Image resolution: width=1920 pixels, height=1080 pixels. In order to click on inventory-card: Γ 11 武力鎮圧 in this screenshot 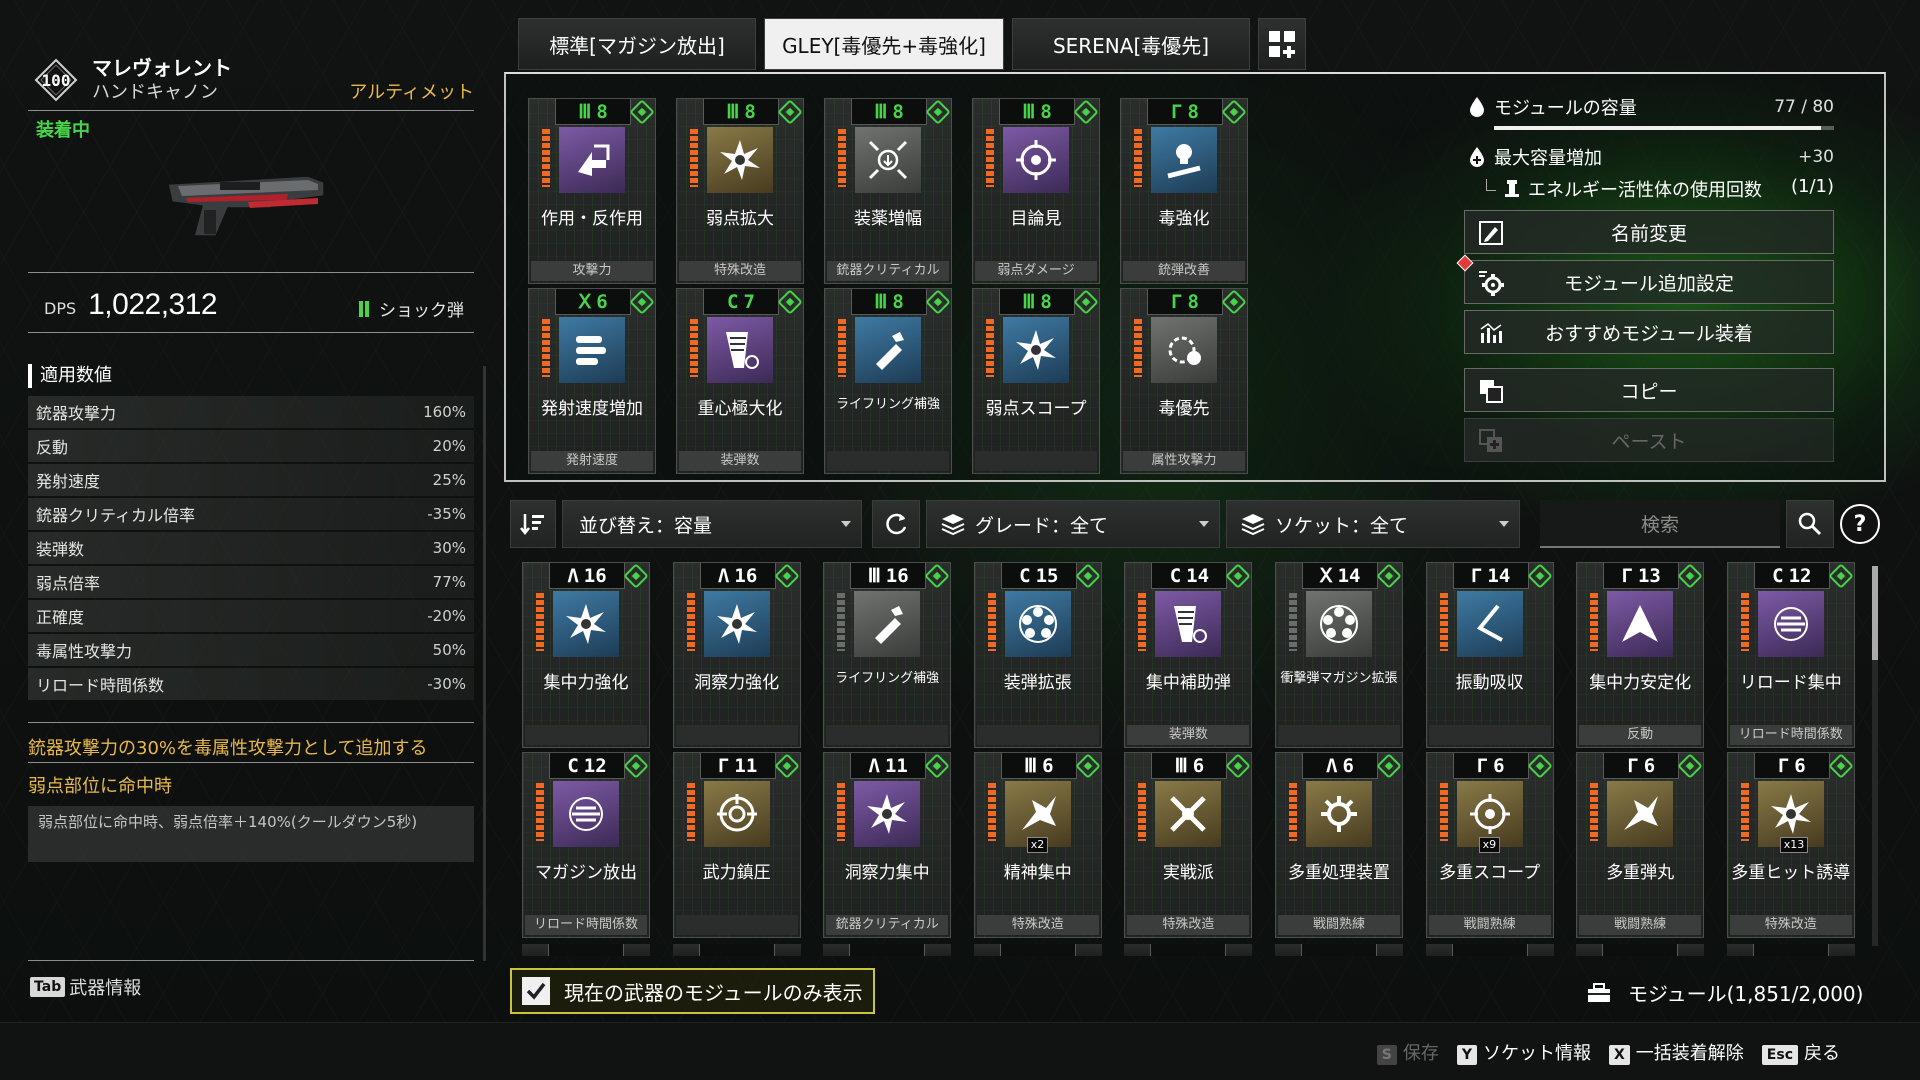, I will do `click(736, 845)`.